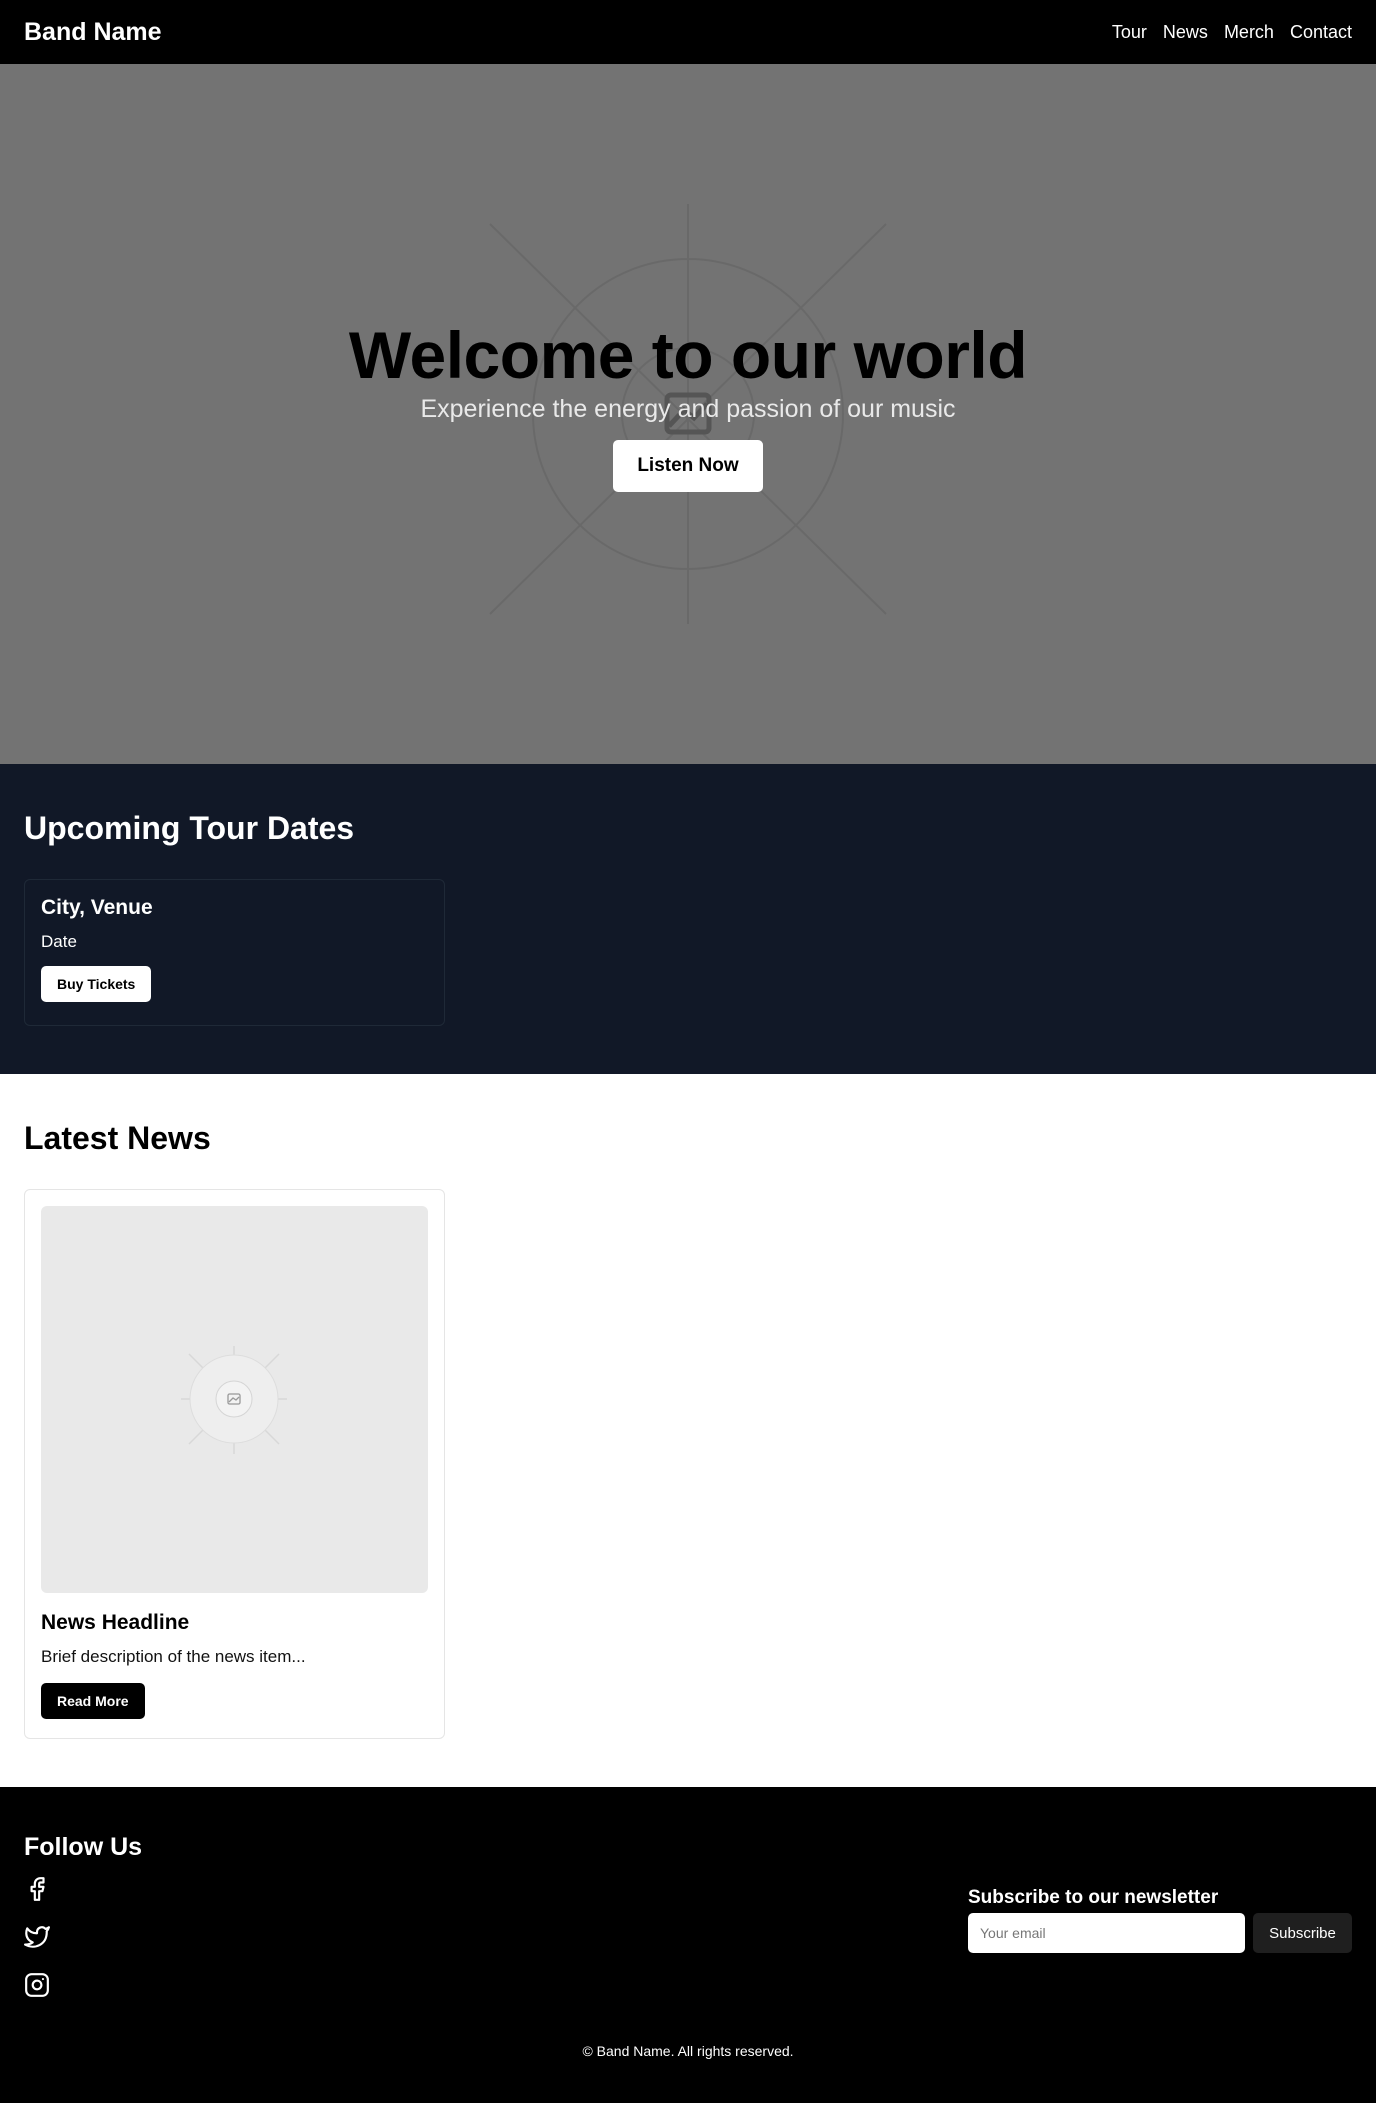 Image resolution: width=1376 pixels, height=2103 pixels. What do you see at coordinates (37, 1937) in the screenshot?
I see `twitter-icon` at bounding box center [37, 1937].